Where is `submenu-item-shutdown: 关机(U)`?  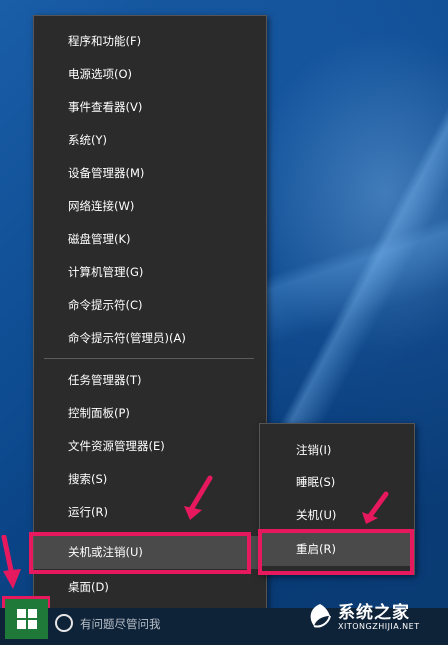
submenu-item-shutdown: 关机(U) is located at coordinates (337, 515).